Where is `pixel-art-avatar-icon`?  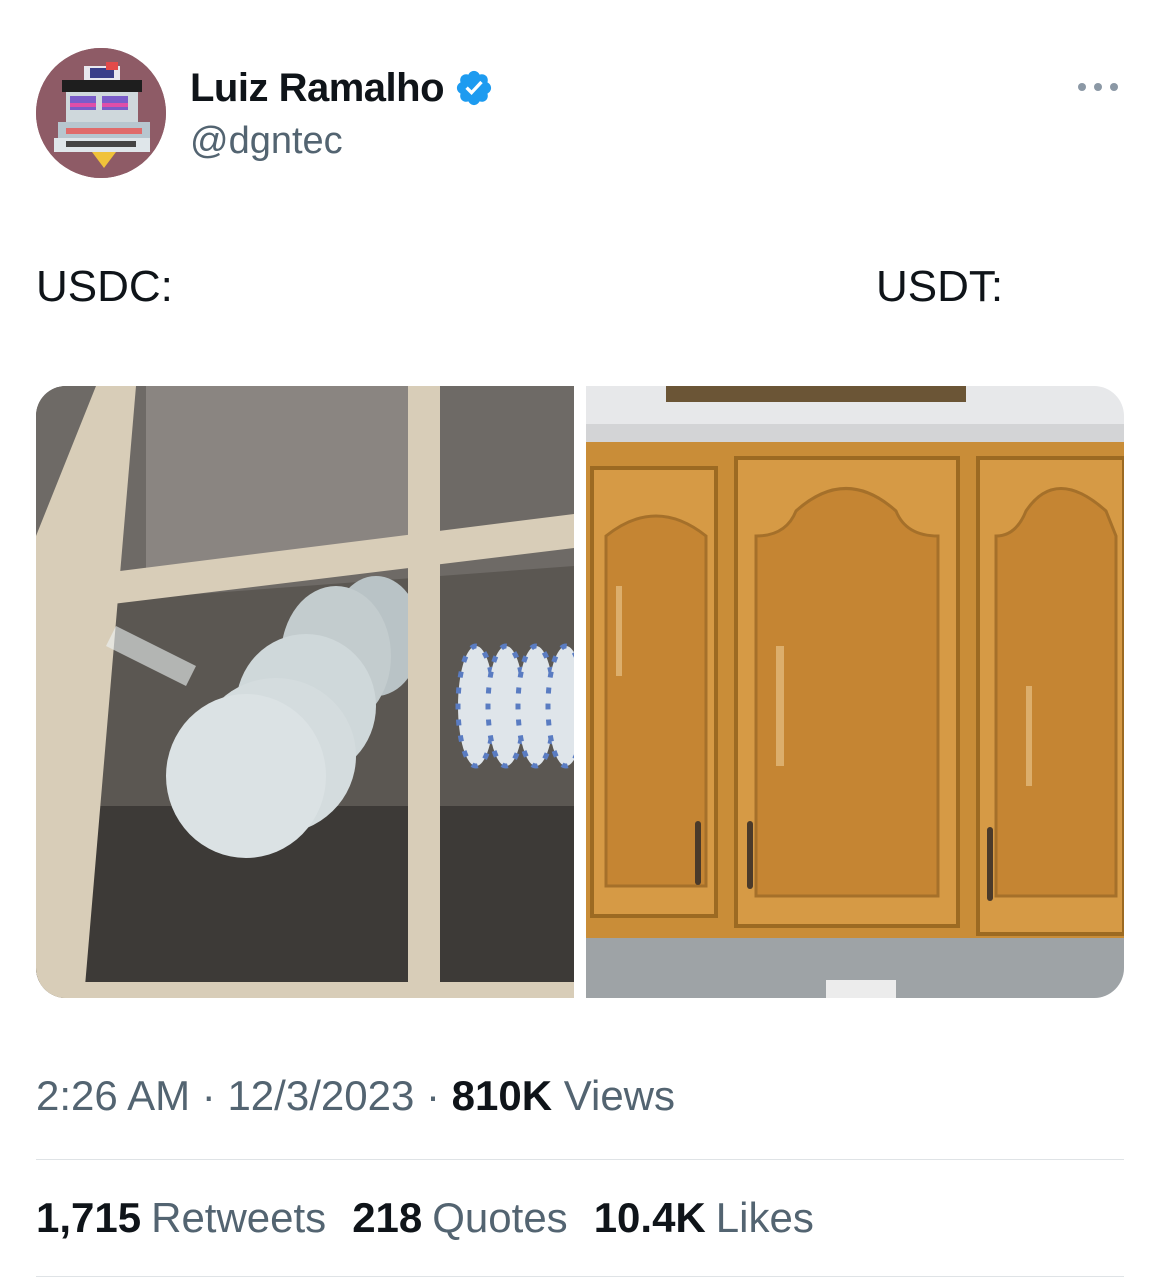 pixel-art-avatar-icon is located at coordinates (101, 113).